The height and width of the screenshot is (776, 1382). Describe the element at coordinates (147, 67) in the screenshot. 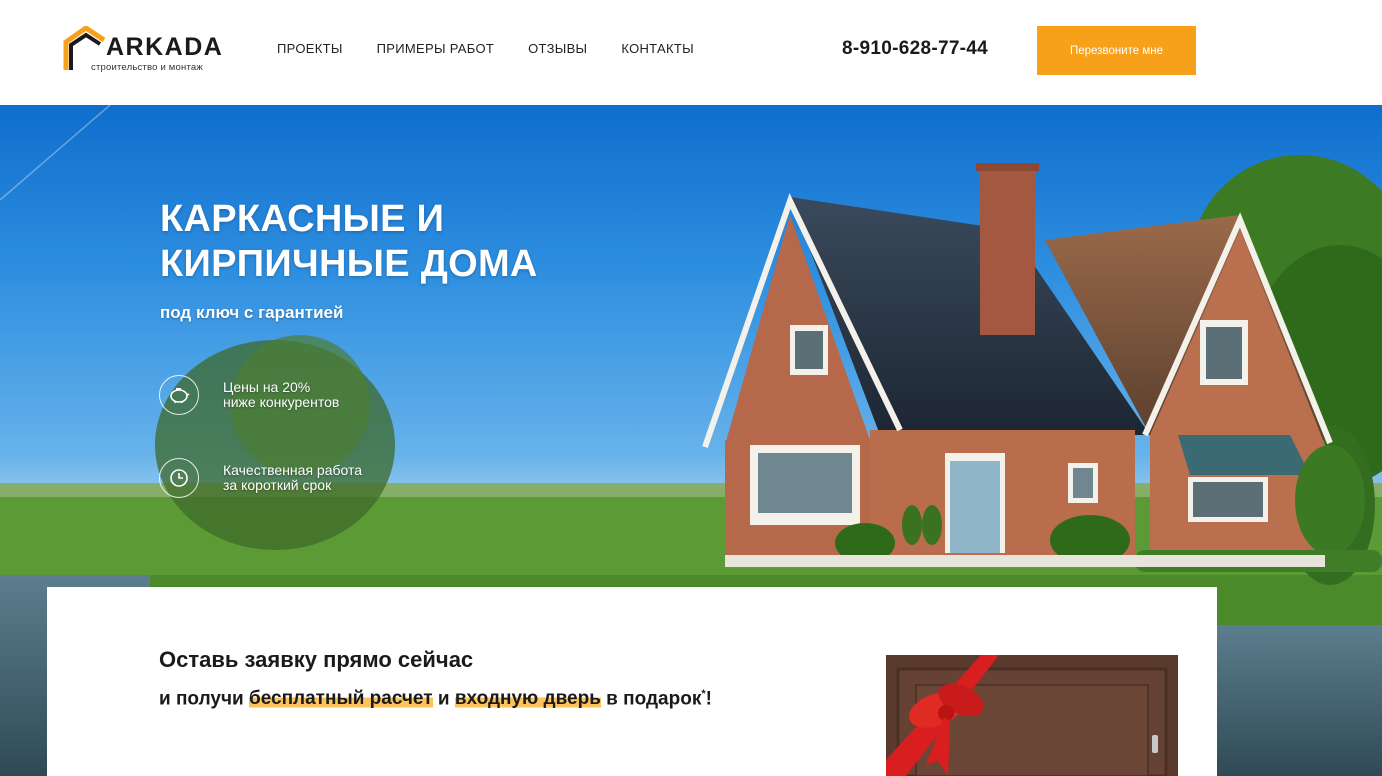

I see `logo-tagline: строительство и монтаж` at that location.